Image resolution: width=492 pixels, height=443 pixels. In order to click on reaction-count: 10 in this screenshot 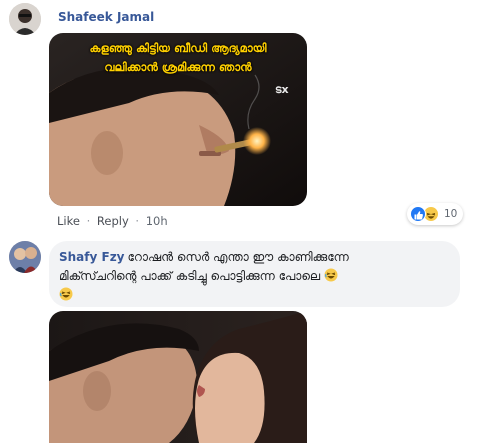, I will do `click(451, 214)`.